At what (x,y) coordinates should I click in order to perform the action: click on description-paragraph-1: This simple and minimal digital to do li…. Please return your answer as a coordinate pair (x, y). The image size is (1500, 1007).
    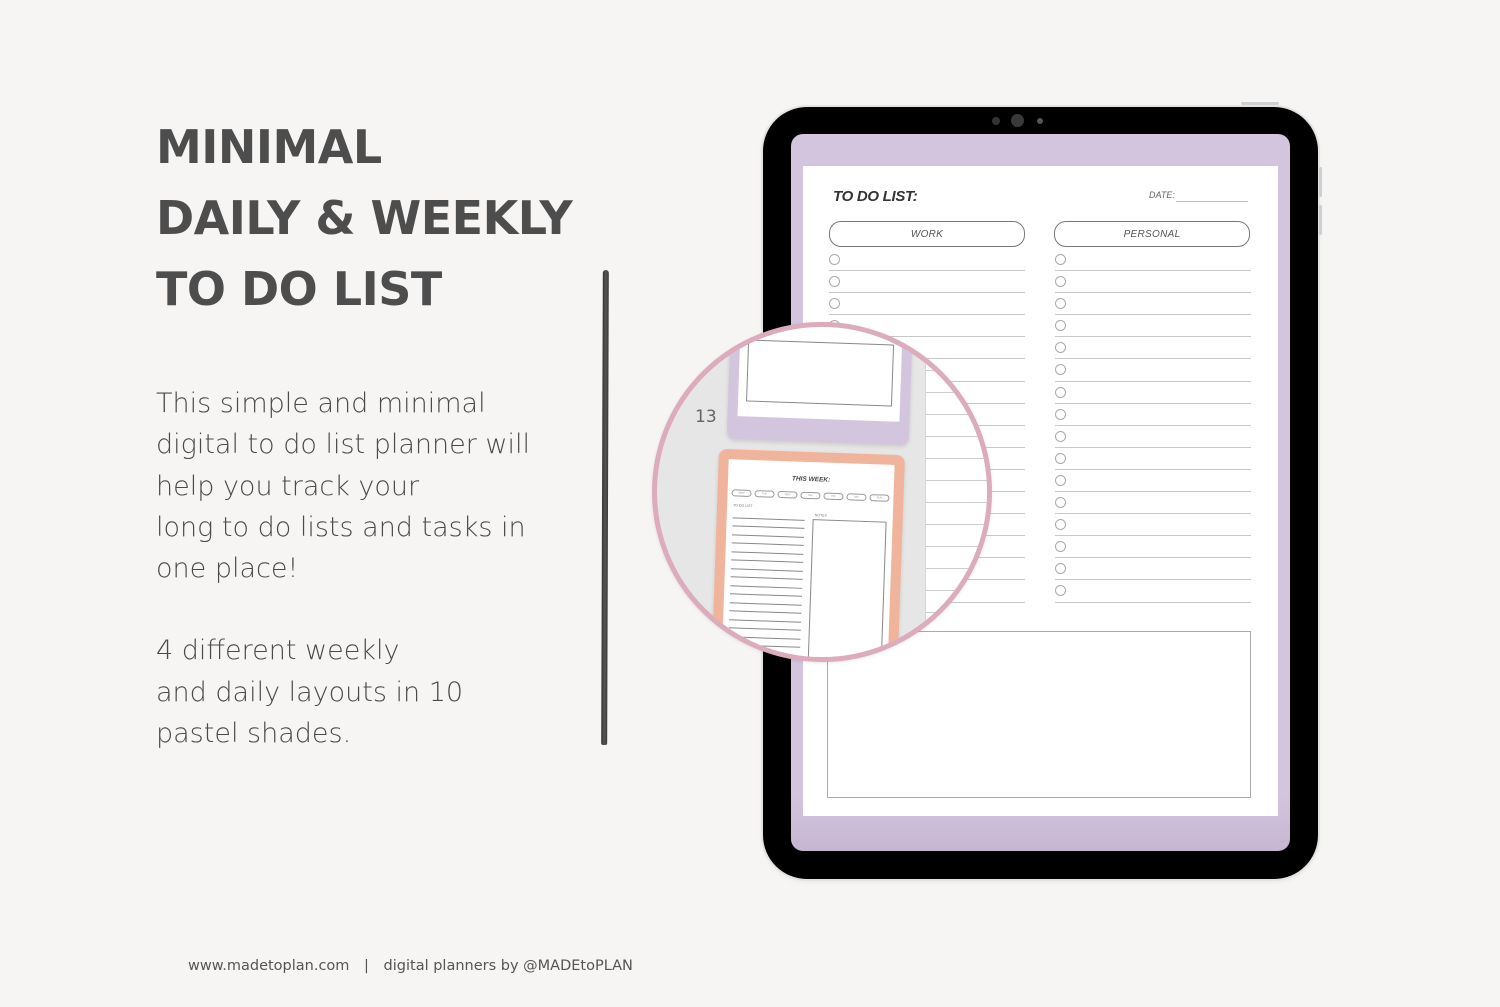
    Looking at the image, I should click on (343, 486).